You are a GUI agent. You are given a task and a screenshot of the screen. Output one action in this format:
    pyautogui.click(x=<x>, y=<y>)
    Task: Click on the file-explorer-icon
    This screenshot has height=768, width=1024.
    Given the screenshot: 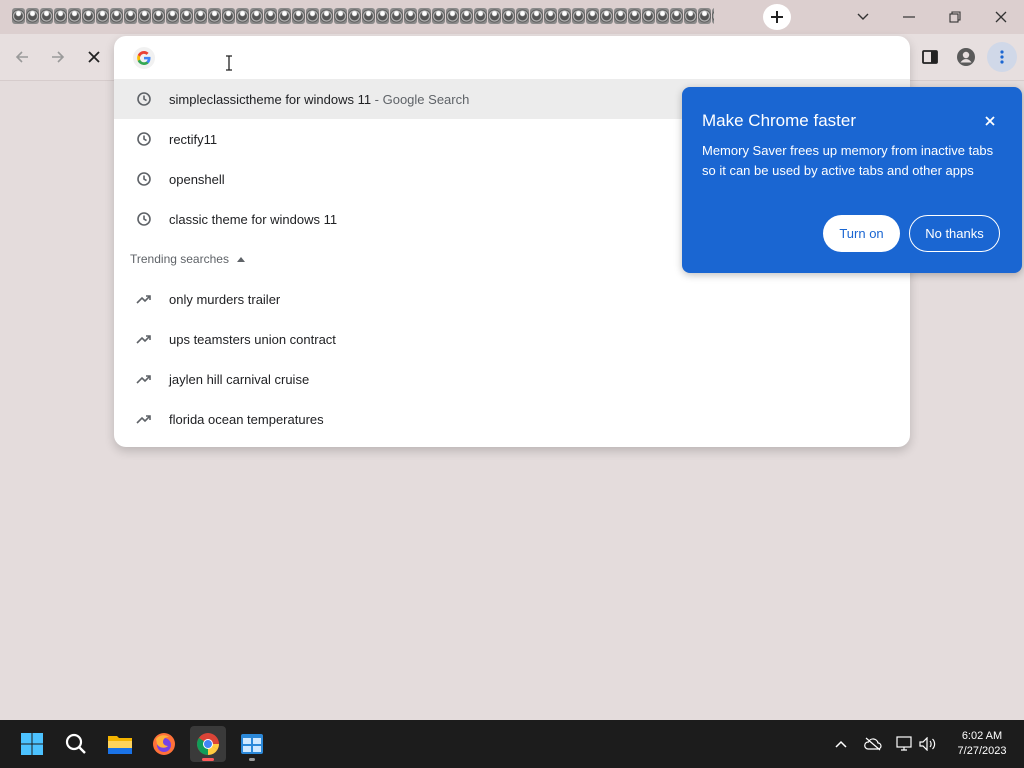 What is the action you would take?
    pyautogui.click(x=120, y=745)
    